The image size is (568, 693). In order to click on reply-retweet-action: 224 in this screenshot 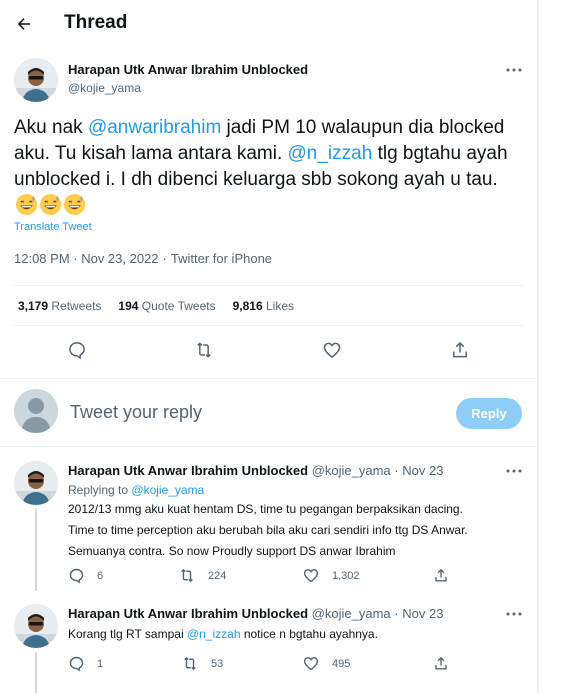, I will do `click(202, 575)`.